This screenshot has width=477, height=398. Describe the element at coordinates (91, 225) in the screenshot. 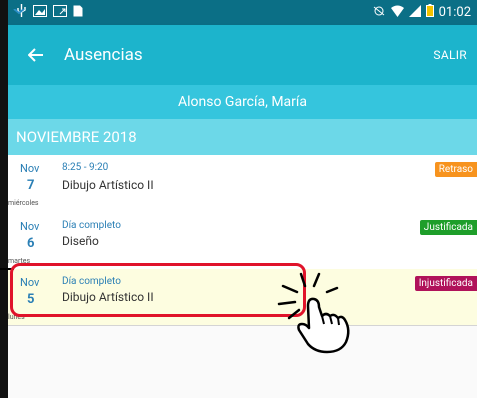

I see `entry-time: Día completo` at that location.